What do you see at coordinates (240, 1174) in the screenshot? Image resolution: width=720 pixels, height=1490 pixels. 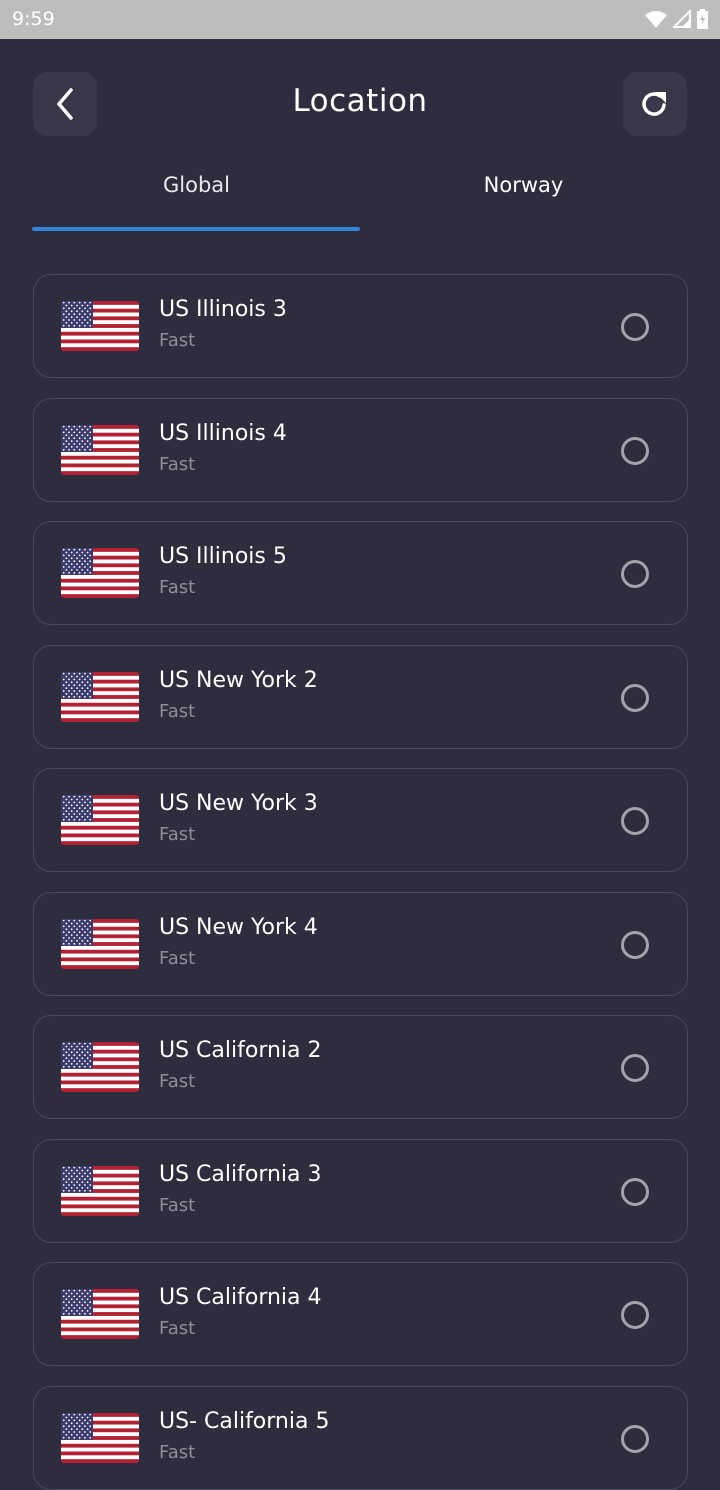 I see `server-name: US California 3` at bounding box center [240, 1174].